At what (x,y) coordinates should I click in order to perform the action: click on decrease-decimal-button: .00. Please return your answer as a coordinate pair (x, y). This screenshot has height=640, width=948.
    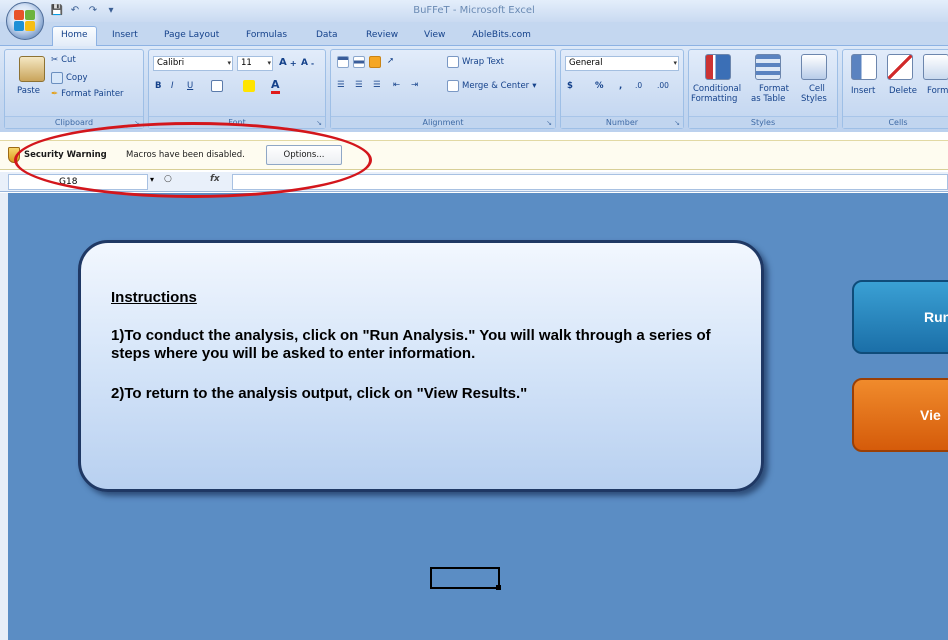
    Looking at the image, I should click on (663, 85).